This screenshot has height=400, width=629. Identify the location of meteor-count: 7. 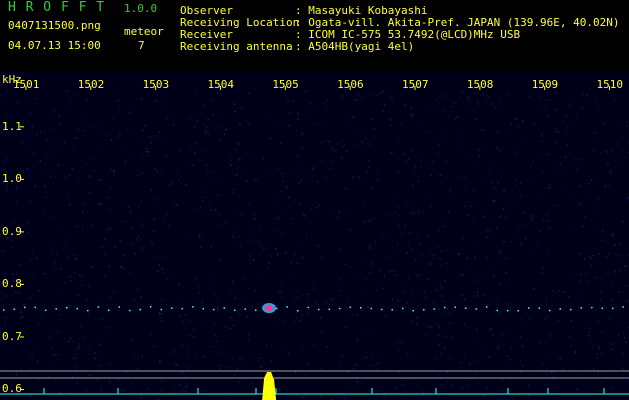
(141, 45).